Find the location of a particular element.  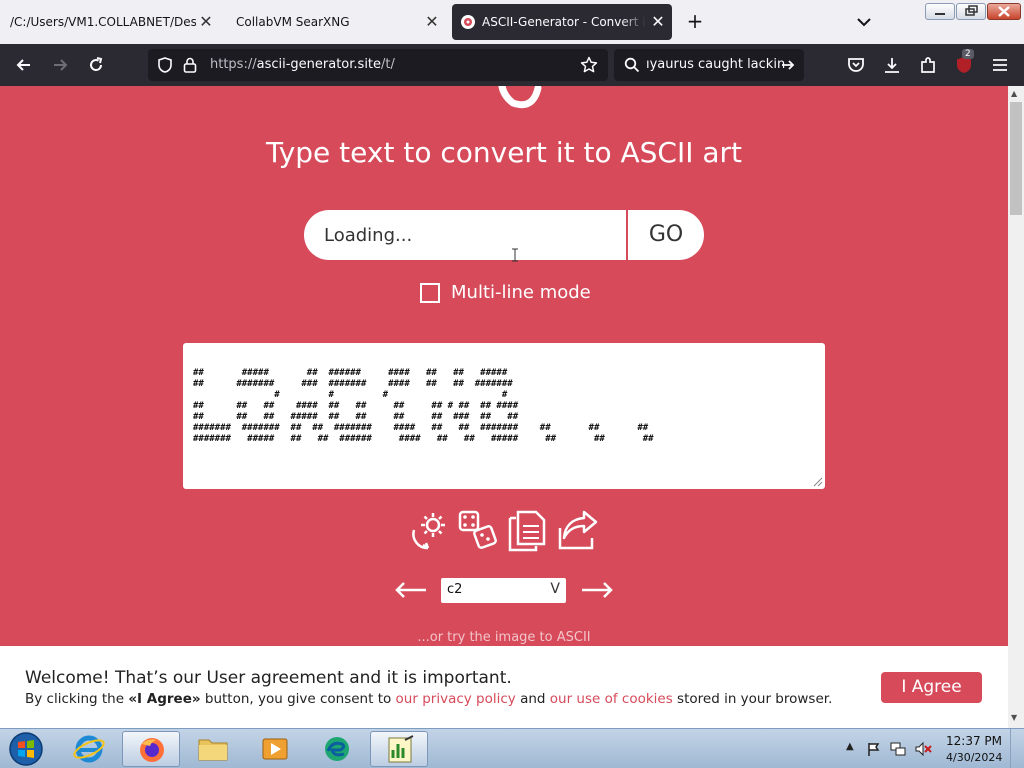

bookmark-star-icon is located at coordinates (589, 65).